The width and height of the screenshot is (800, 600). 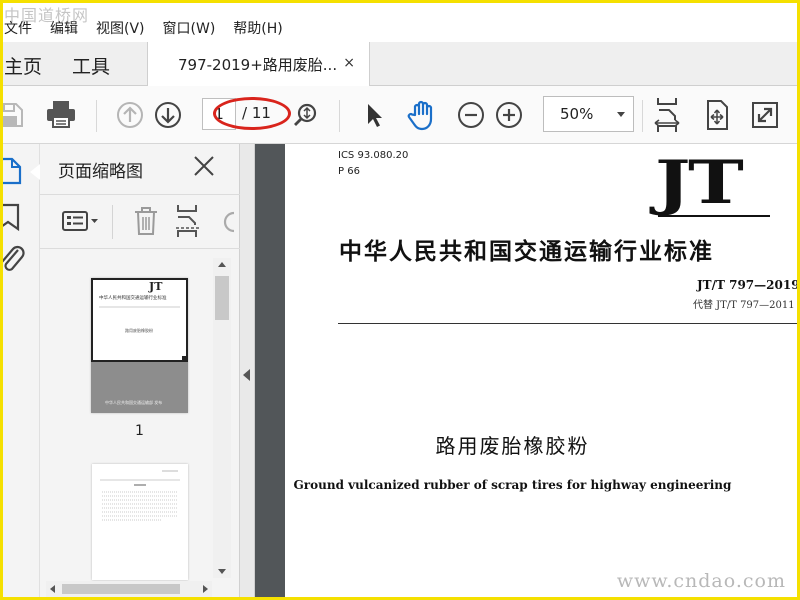 I want to click on page-total: / 11, so click(x=256, y=113).